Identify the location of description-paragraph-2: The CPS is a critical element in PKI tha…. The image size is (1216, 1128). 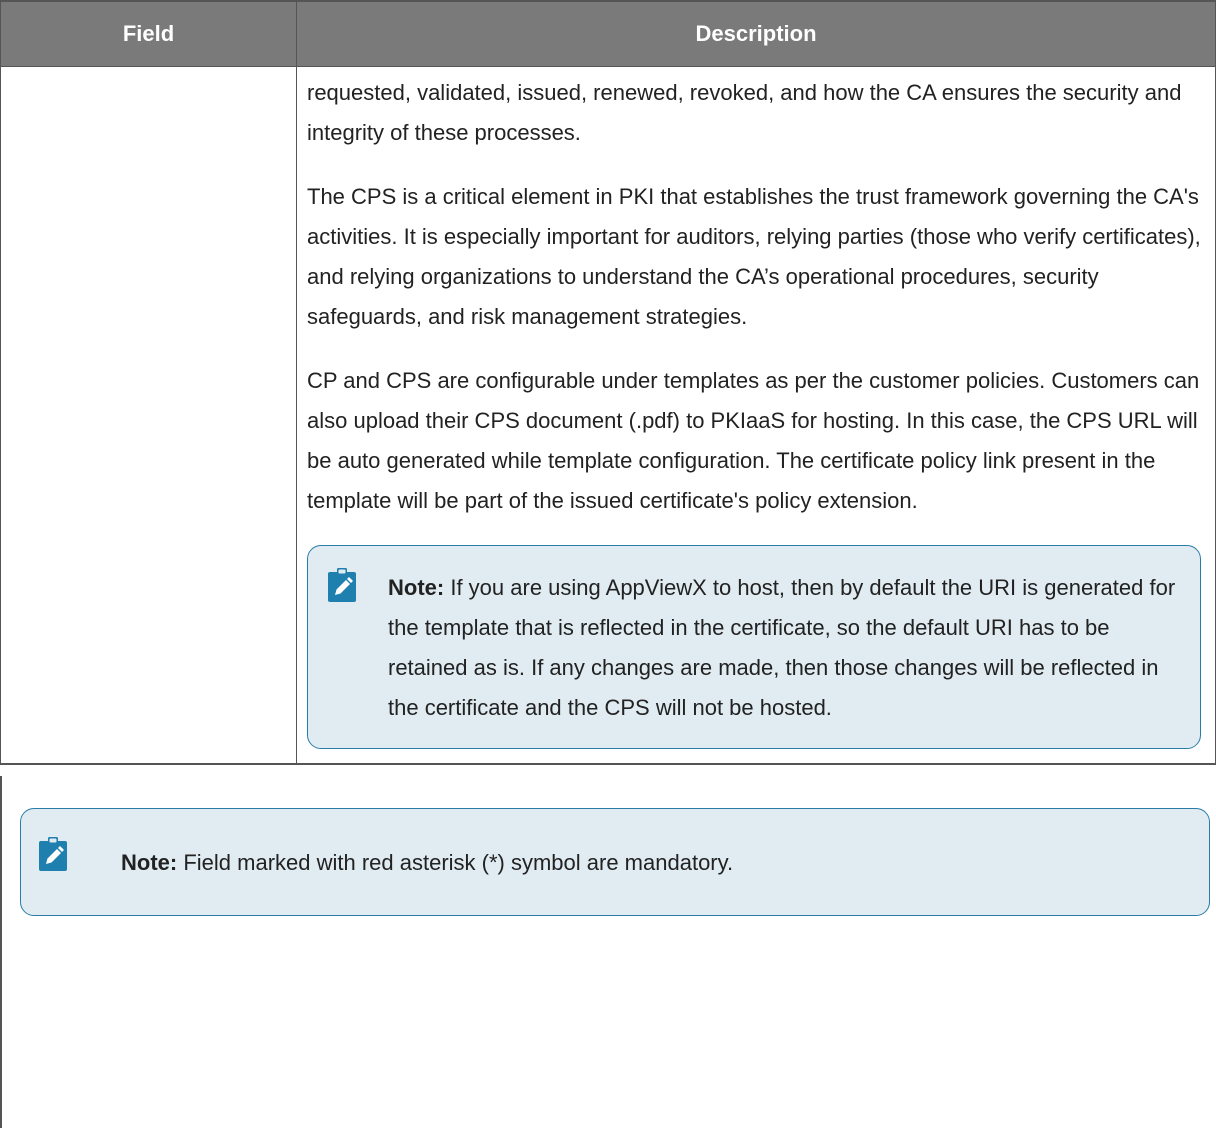
(754, 256).